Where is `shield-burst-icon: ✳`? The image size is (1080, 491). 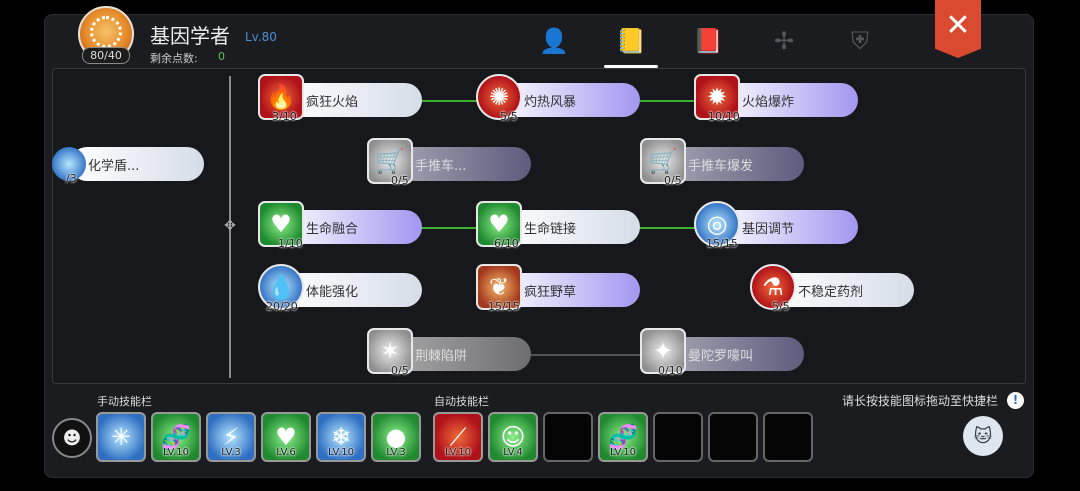
shield-burst-icon: ✳ is located at coordinates (121, 437).